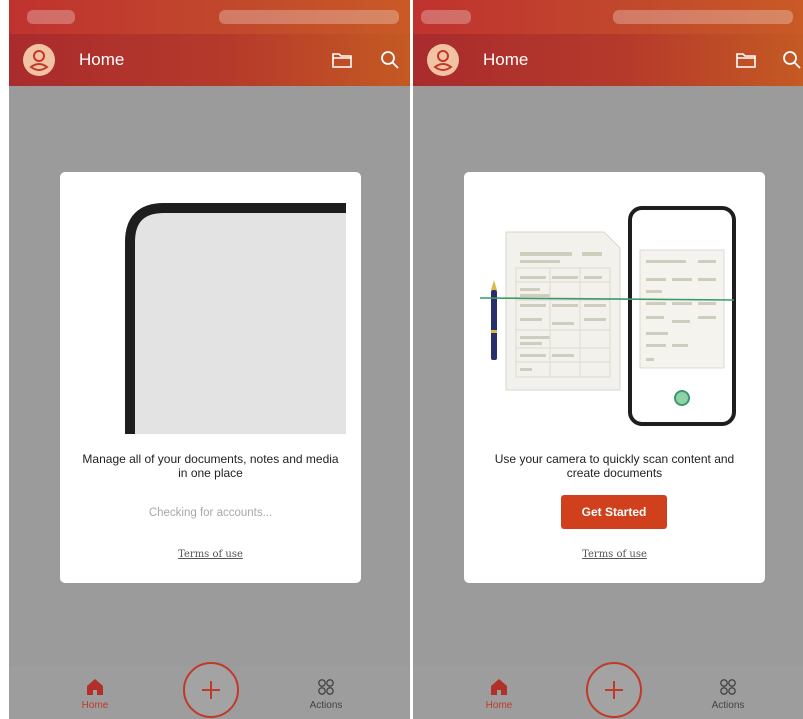 Image resolution: width=803 pixels, height=719 pixels. Describe the element at coordinates (235, 318) in the screenshot. I see `device-illustration` at that location.